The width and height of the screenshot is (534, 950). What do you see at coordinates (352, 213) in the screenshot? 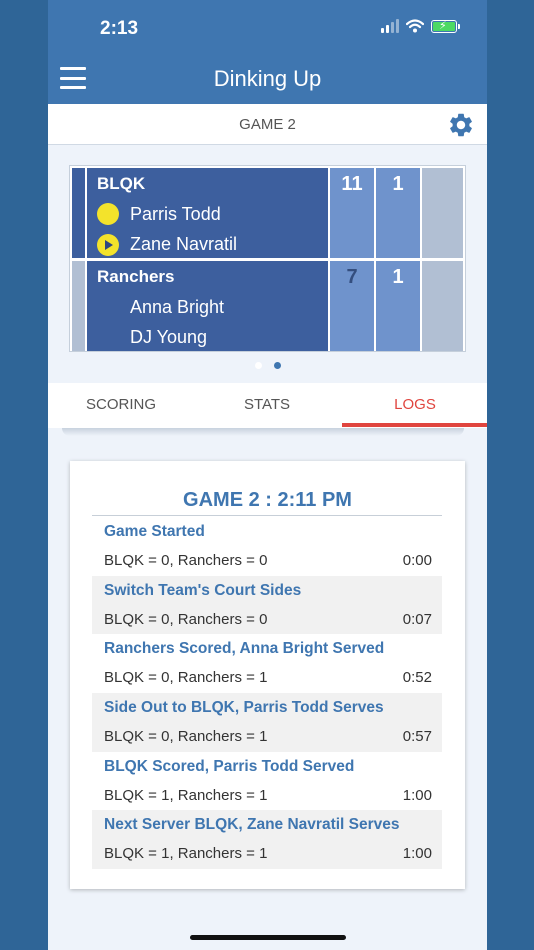
I see `score-cell: 11` at bounding box center [352, 213].